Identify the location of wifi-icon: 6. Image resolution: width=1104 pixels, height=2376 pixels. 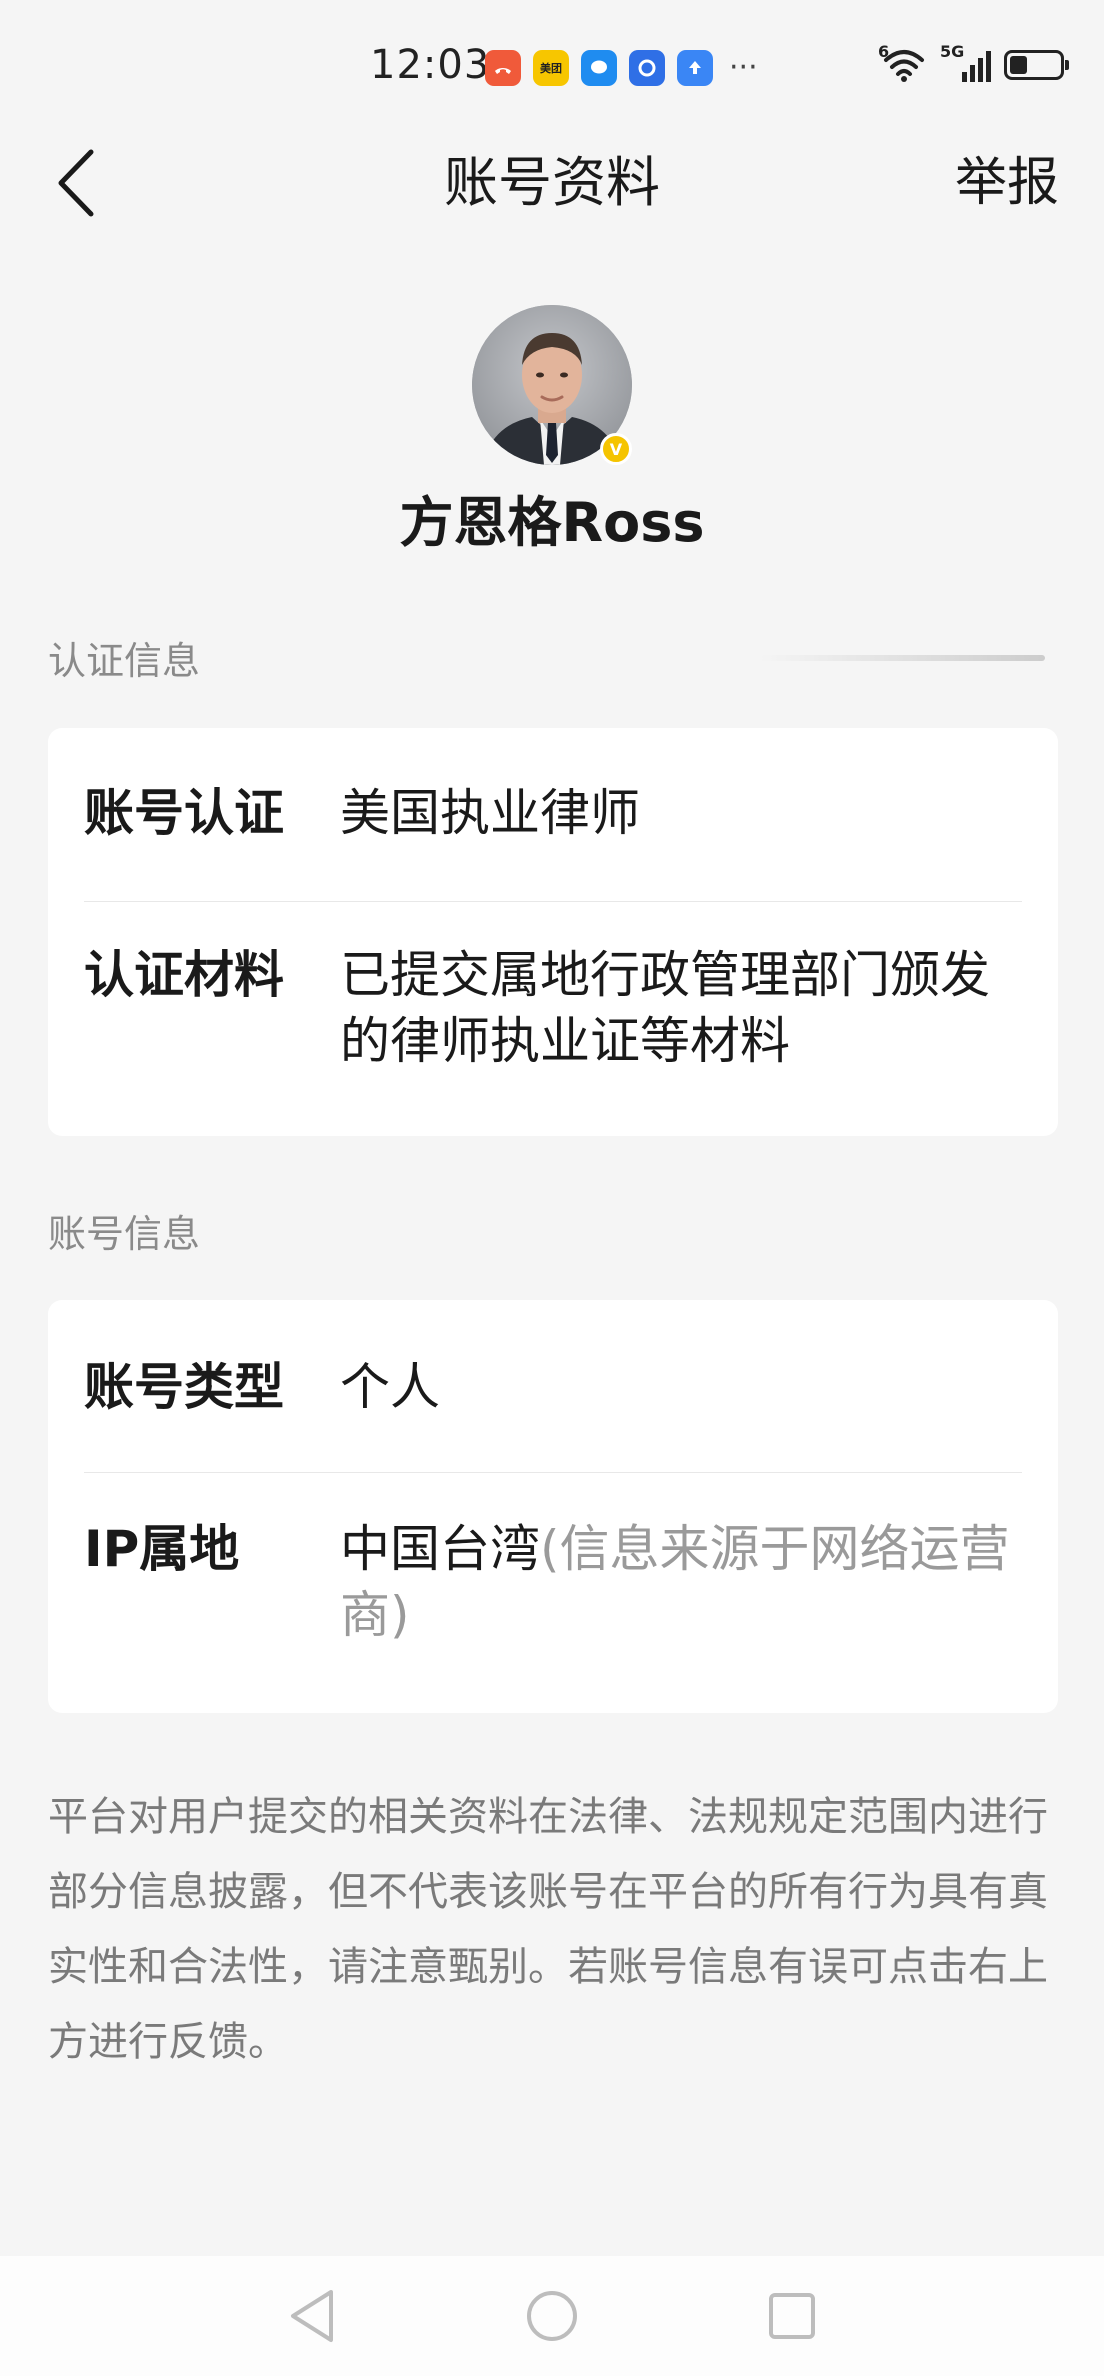
(903, 63).